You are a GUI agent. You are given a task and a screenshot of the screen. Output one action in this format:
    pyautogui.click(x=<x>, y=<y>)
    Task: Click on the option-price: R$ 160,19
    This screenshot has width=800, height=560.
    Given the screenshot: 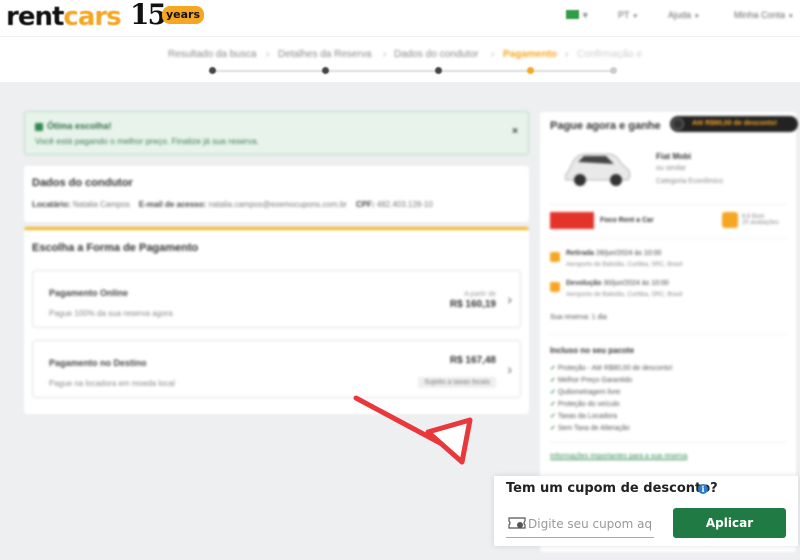 What is the action you would take?
    pyautogui.click(x=472, y=304)
    